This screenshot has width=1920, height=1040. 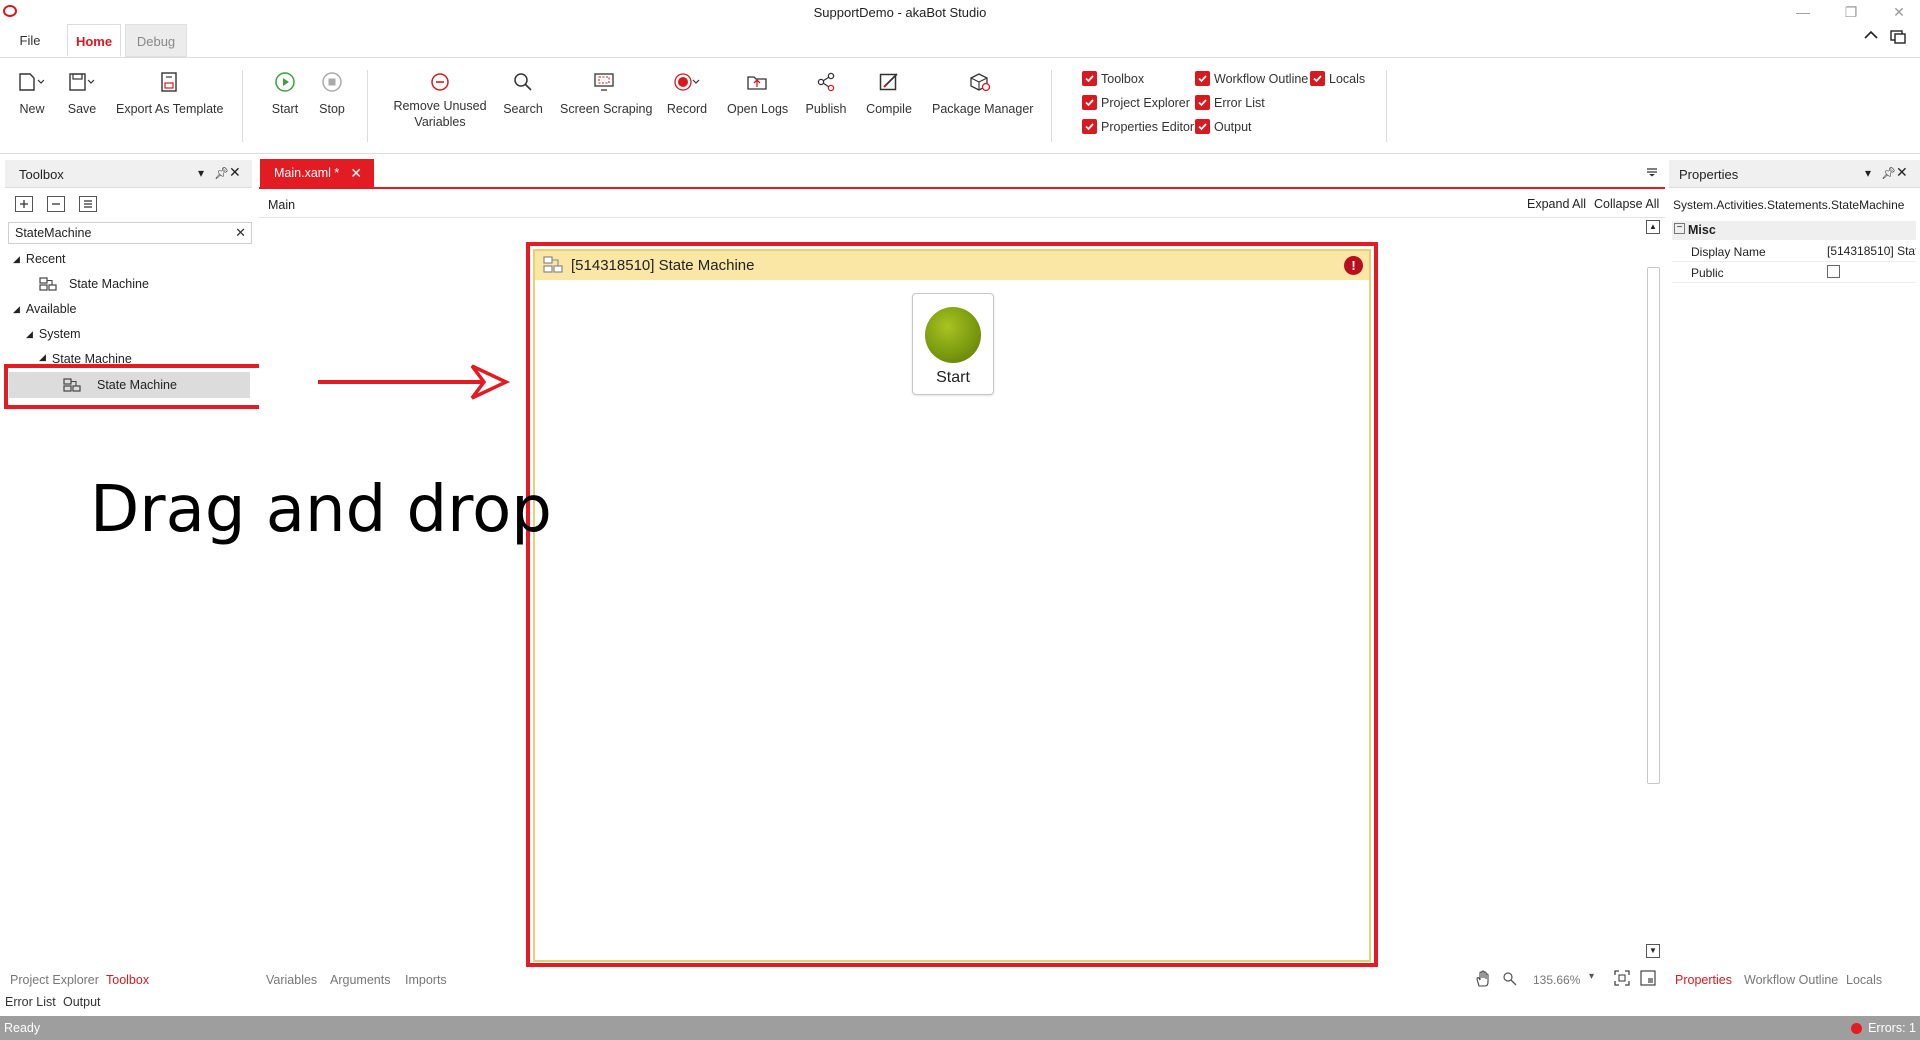 I want to click on screen-scraping-button: Screen Scraping, so click(x=606, y=92).